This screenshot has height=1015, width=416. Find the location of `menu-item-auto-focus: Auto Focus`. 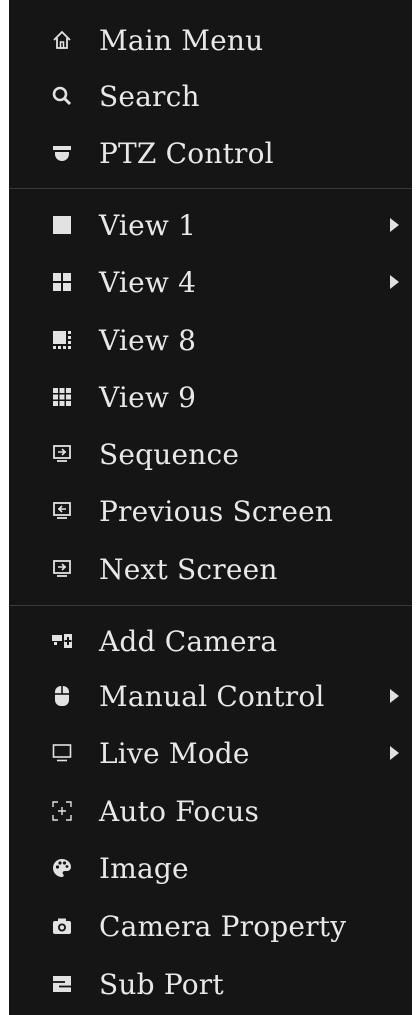

menu-item-auto-focus: Auto Focus is located at coordinates (210, 811).